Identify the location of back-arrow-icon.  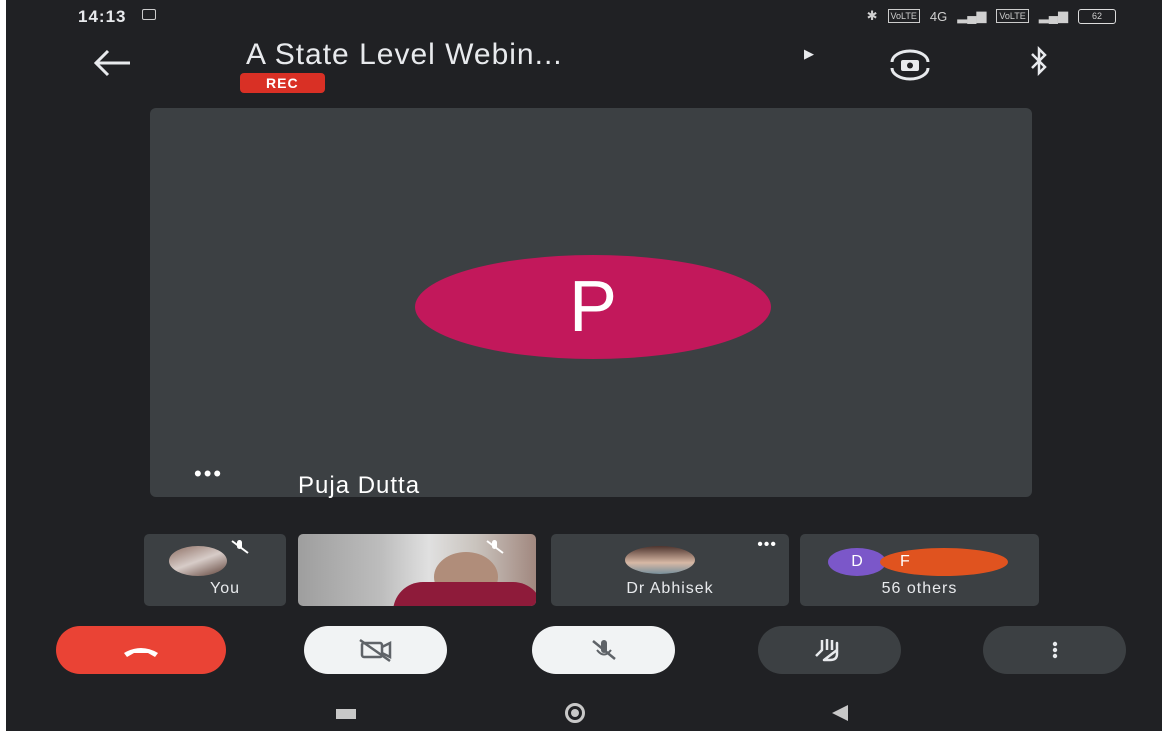
(112, 65).